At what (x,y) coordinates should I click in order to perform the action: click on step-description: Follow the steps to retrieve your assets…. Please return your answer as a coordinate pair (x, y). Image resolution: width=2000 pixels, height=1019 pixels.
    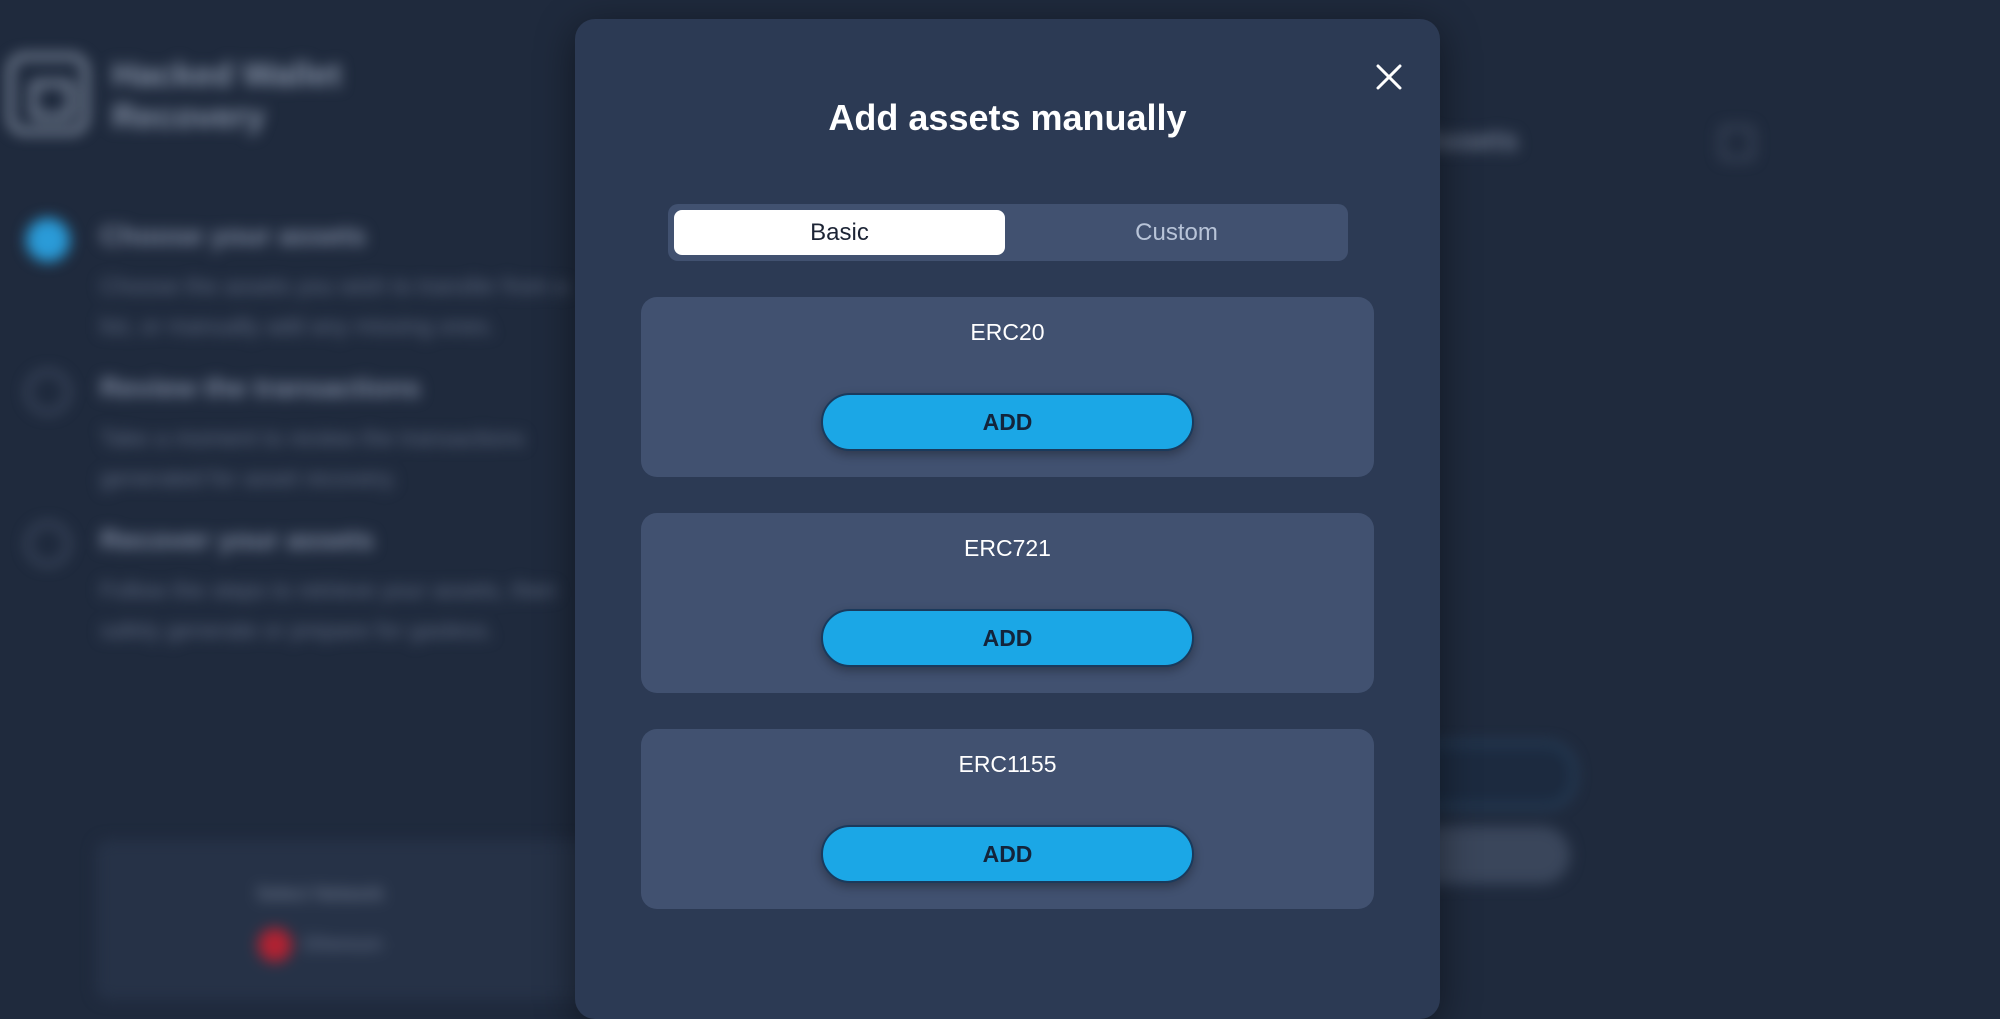
    Looking at the image, I should click on (328, 610).